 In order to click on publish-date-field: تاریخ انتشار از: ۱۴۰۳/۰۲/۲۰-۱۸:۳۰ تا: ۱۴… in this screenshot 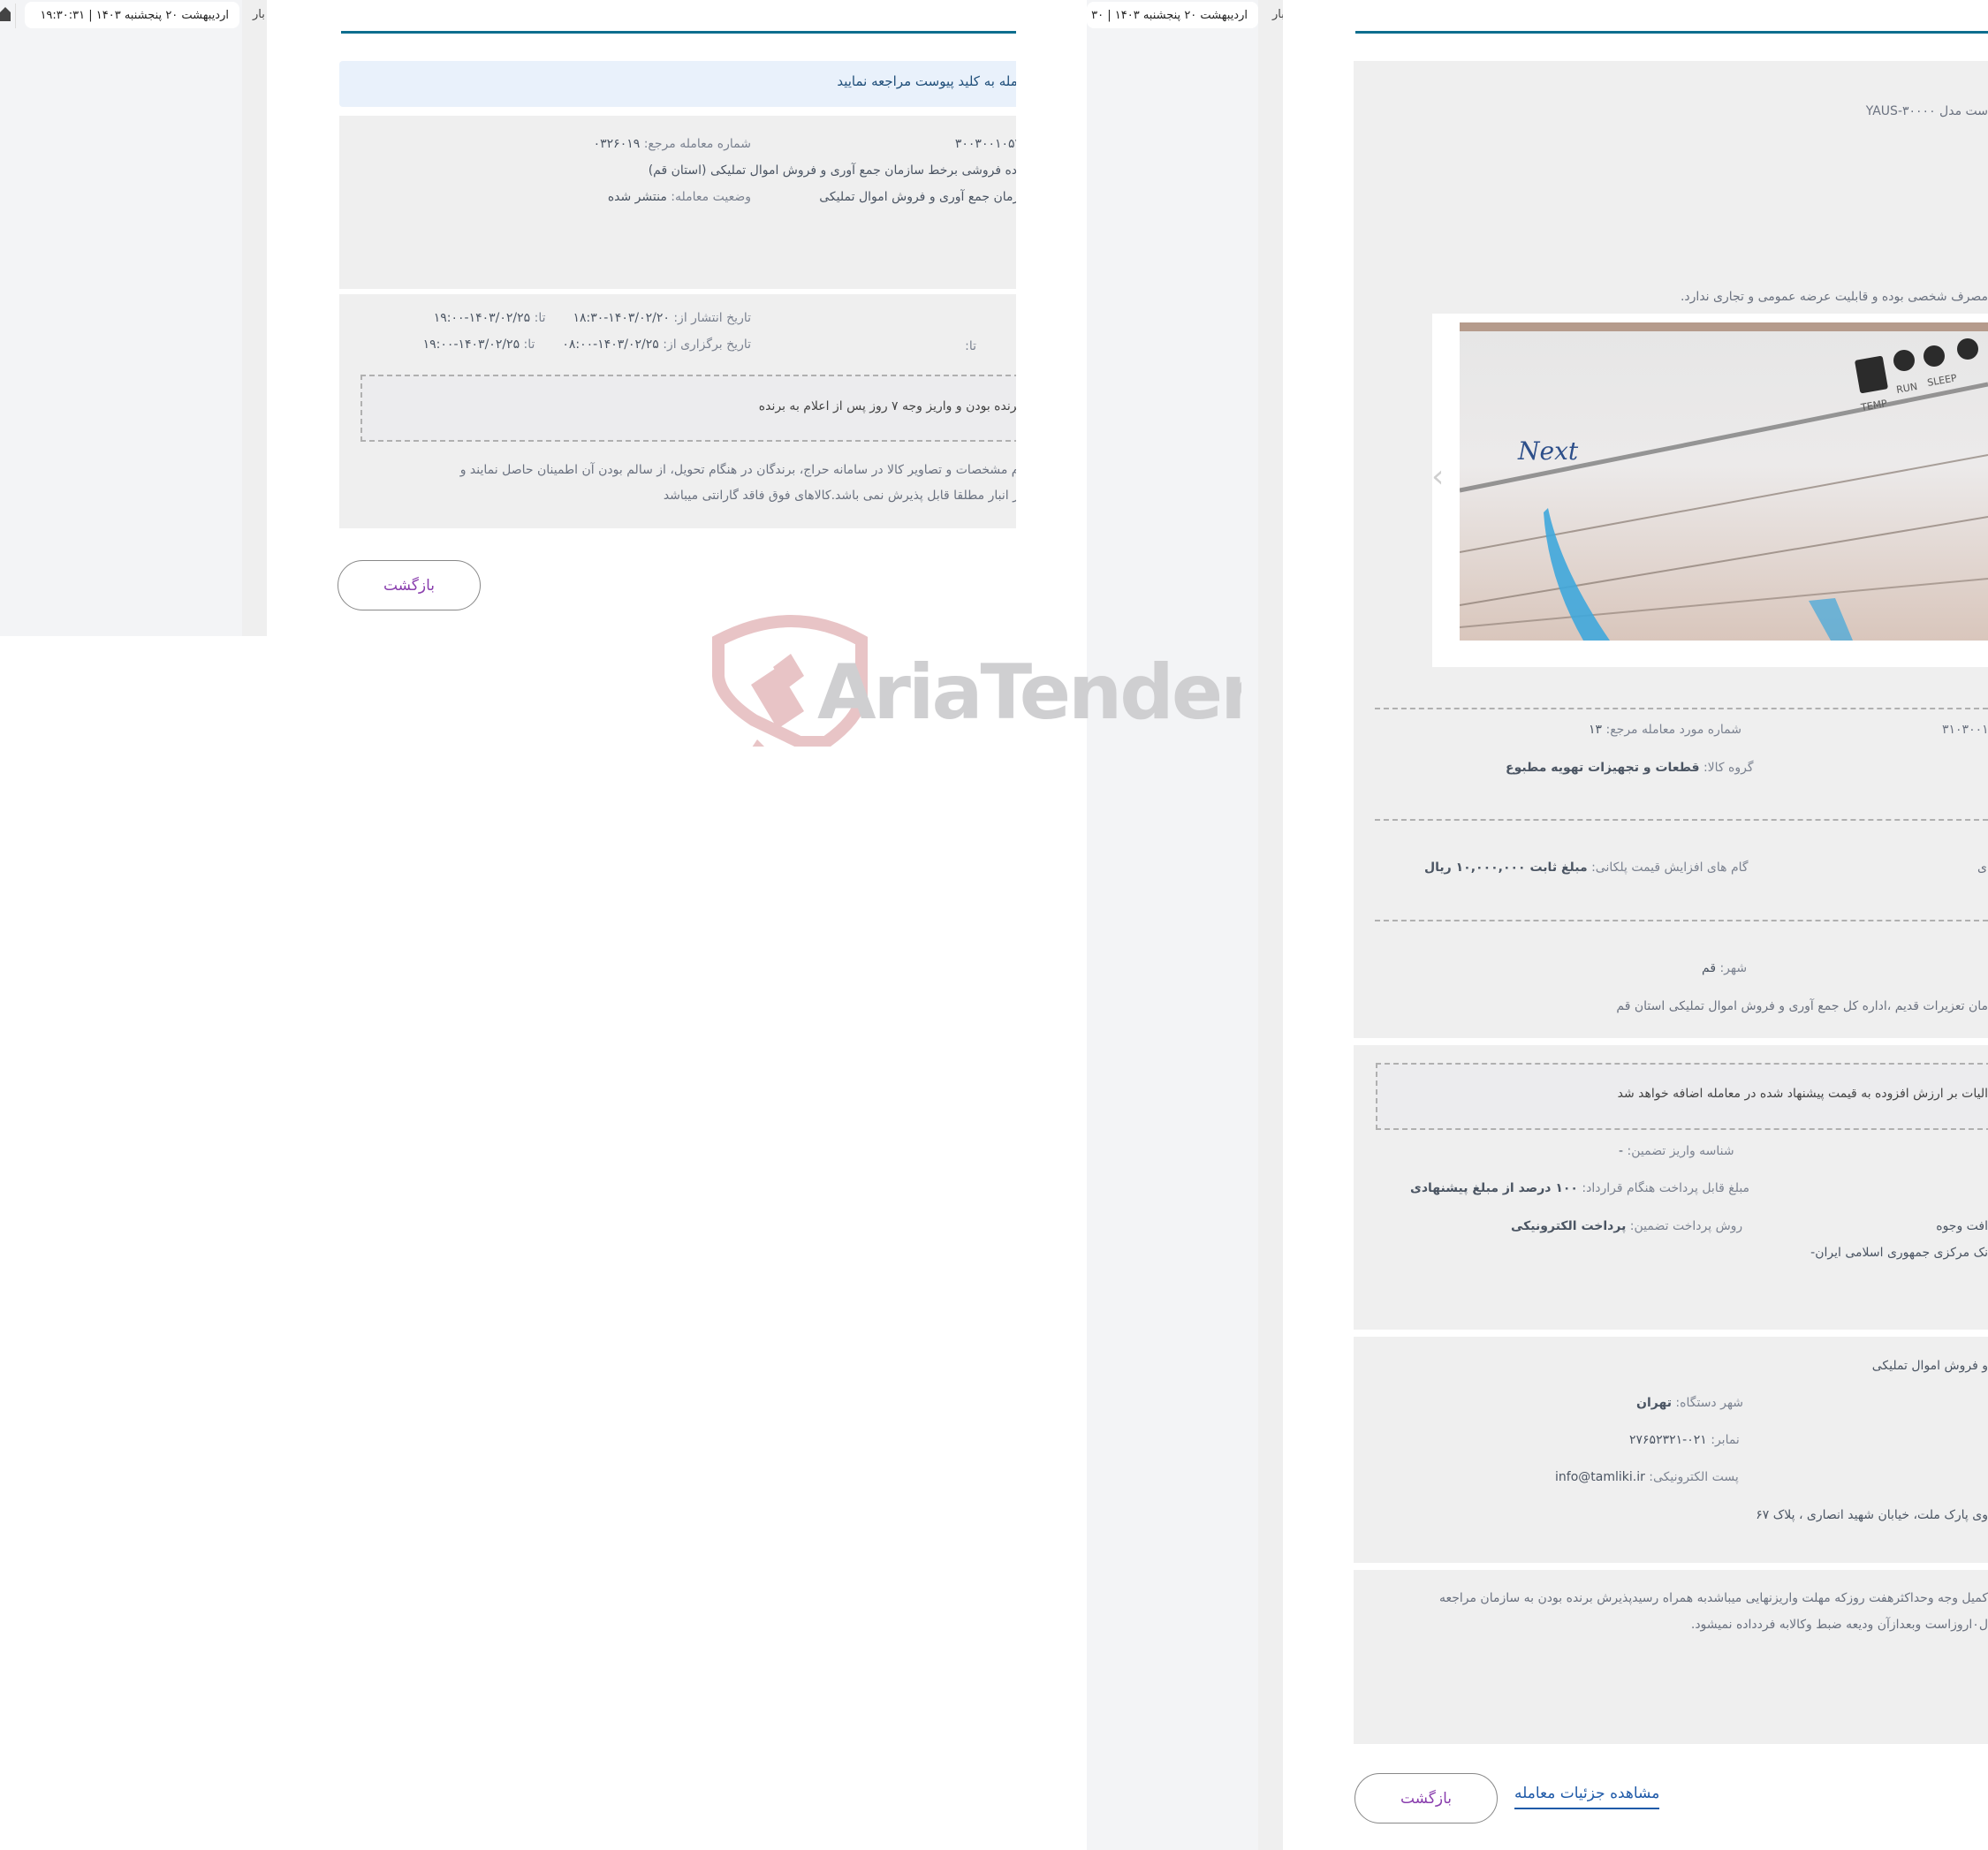, I will do `click(592, 318)`.